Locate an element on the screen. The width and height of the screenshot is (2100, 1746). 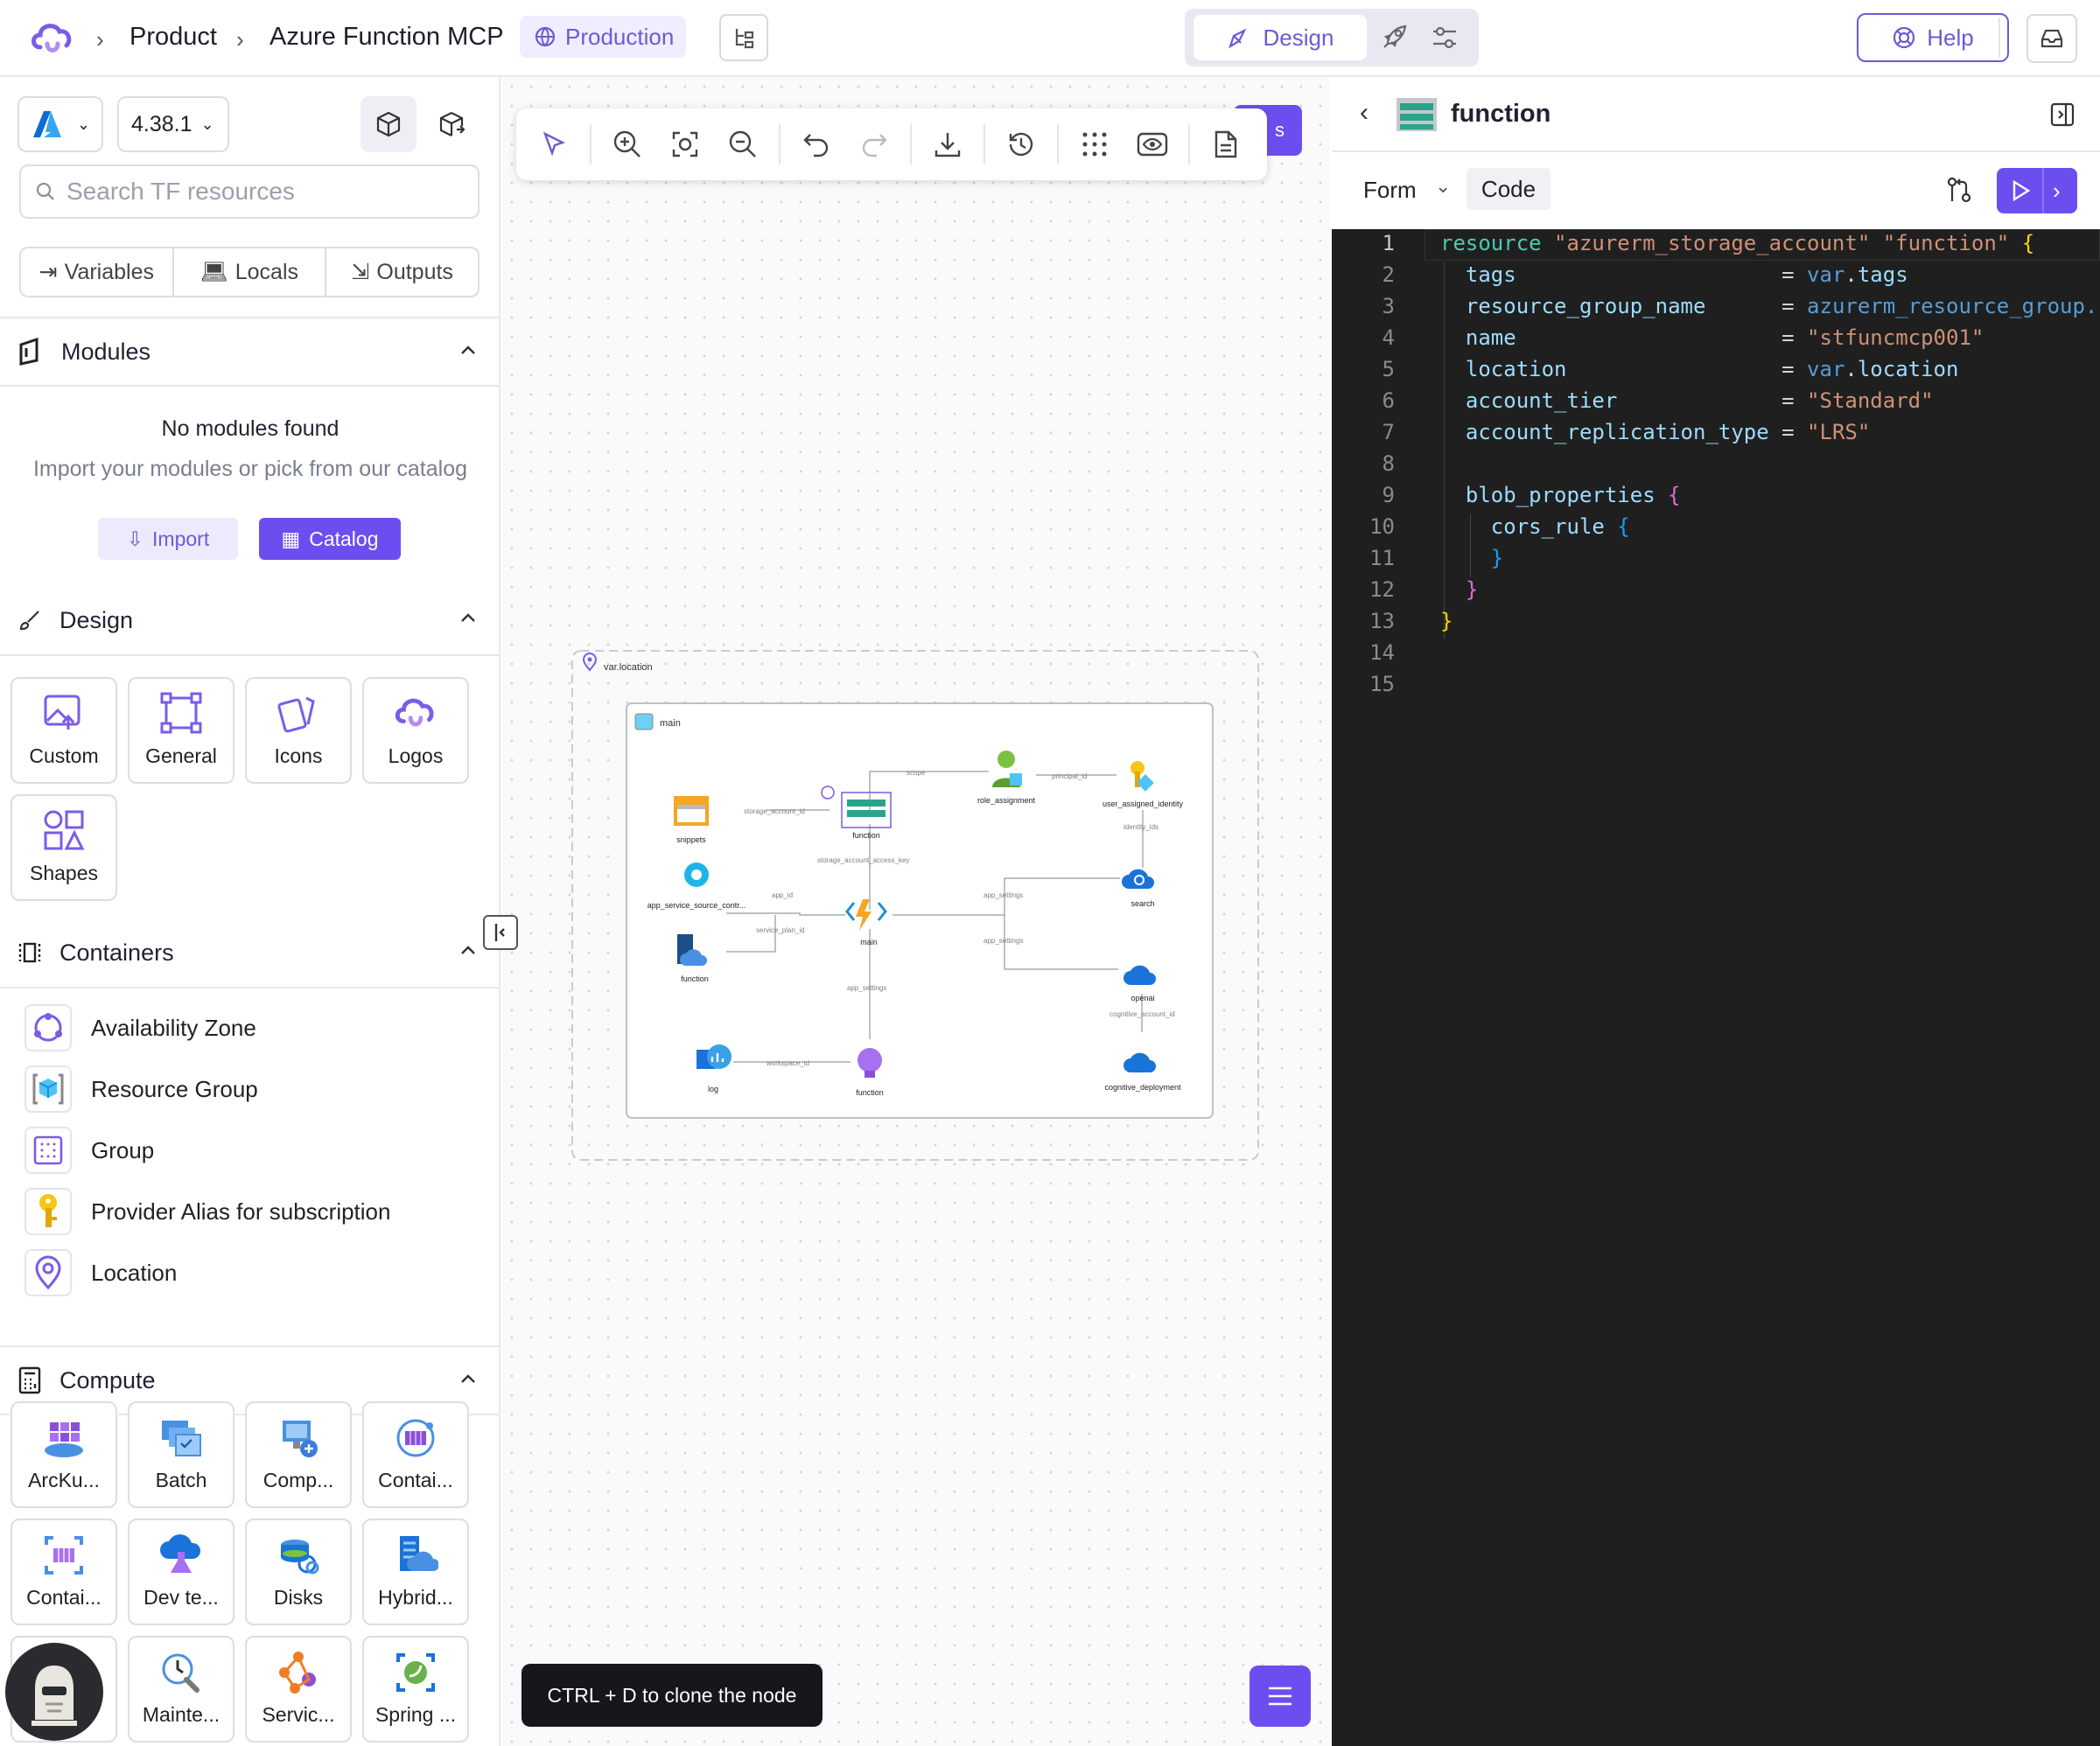
design-tile-shapes: Shapes is located at coordinates (63, 847).